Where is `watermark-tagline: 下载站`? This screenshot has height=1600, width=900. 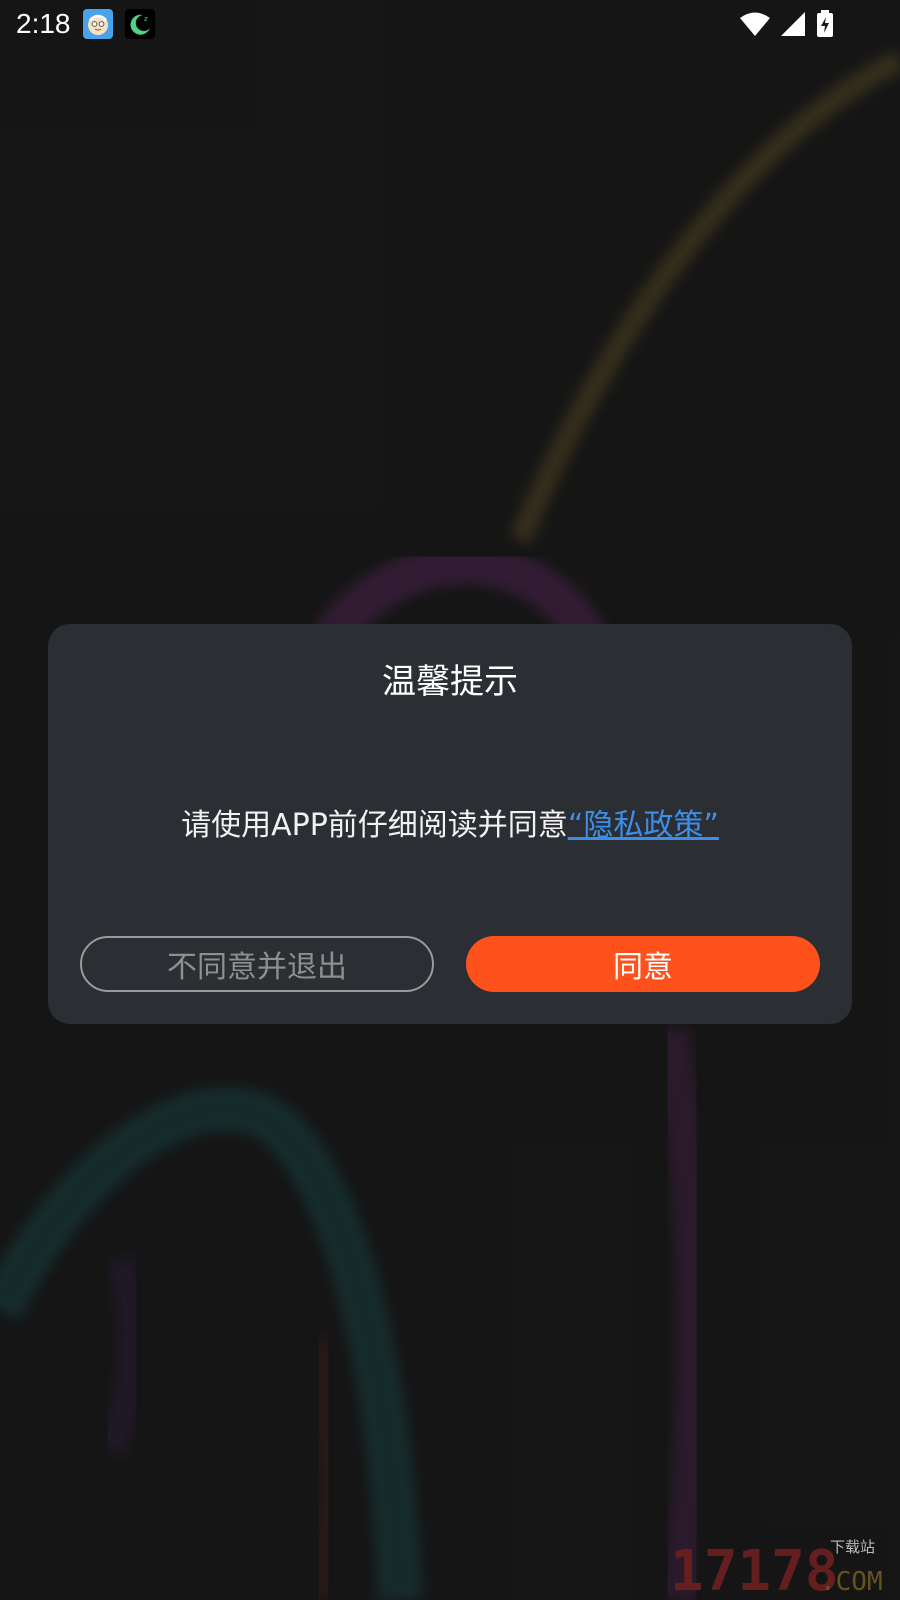 watermark-tagline: 下载站 is located at coordinates (852, 1547).